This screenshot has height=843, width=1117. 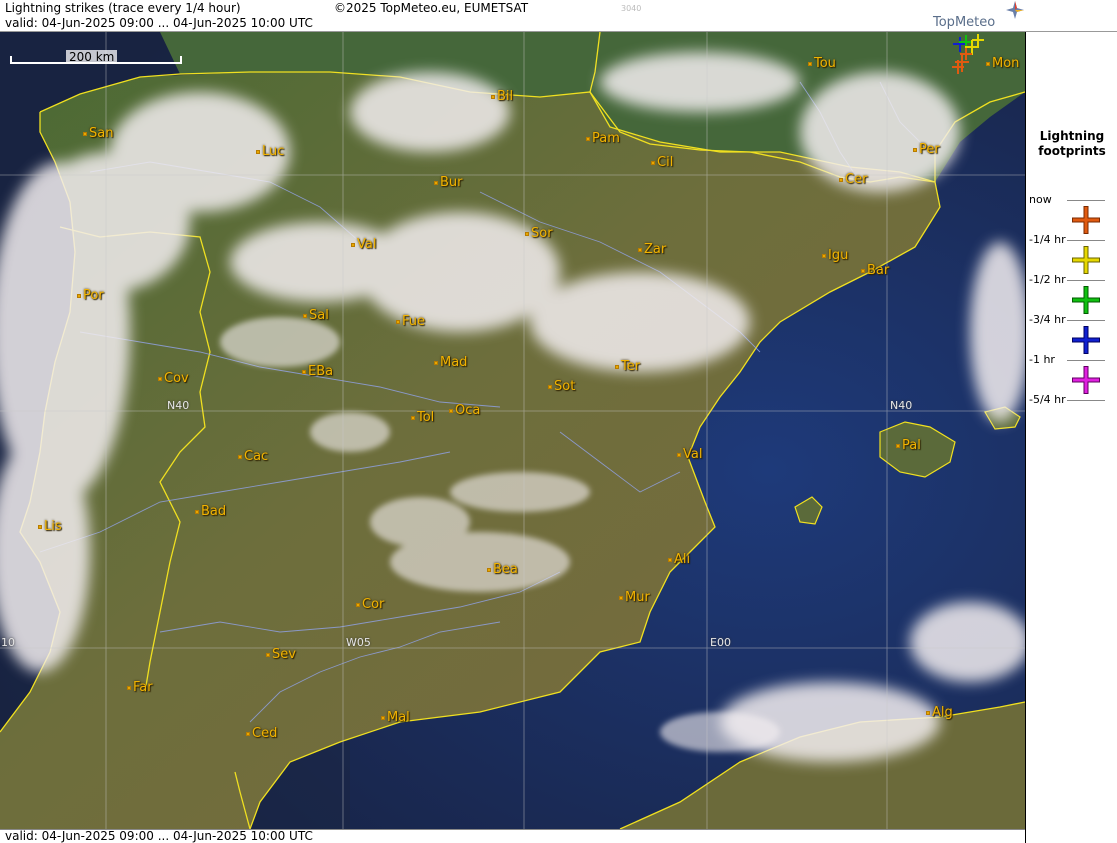 What do you see at coordinates (561, 386) in the screenshot?
I see `city-marker: Sot` at bounding box center [561, 386].